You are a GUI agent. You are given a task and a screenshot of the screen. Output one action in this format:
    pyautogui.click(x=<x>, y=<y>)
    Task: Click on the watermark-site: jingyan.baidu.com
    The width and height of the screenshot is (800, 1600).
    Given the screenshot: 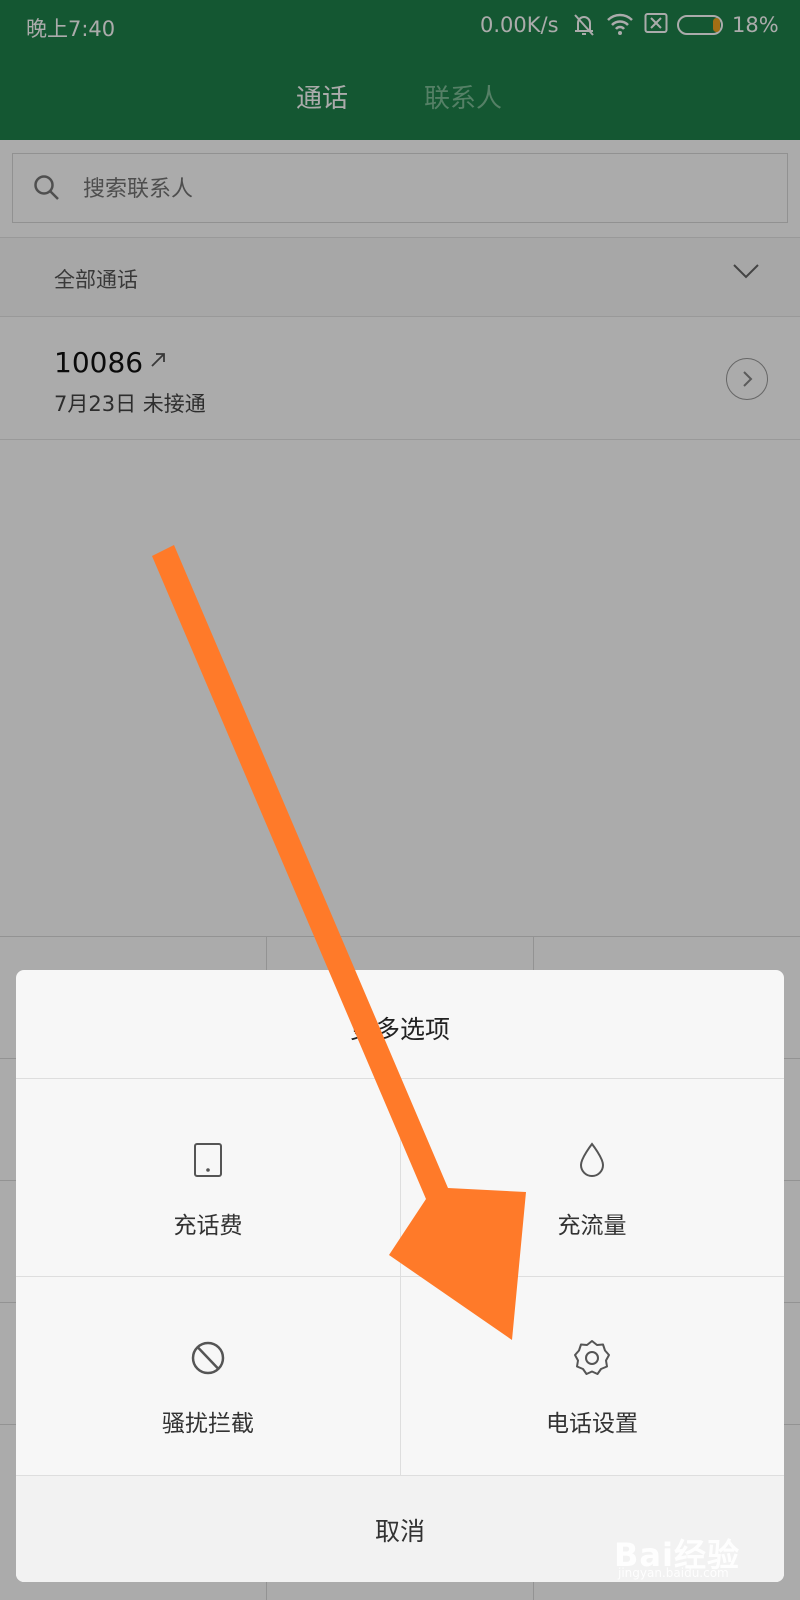 What is the action you would take?
    pyautogui.click(x=673, y=1573)
    